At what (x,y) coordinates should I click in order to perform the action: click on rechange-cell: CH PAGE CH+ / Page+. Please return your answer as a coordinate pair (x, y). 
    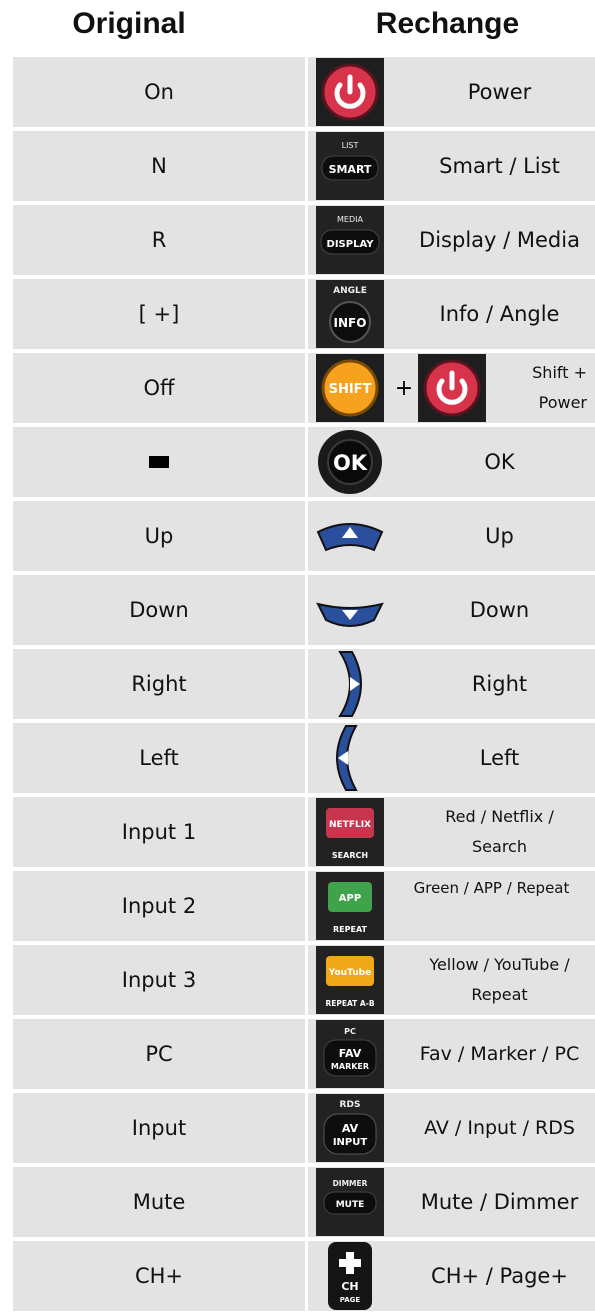
    Looking at the image, I should click on (451, 1276).